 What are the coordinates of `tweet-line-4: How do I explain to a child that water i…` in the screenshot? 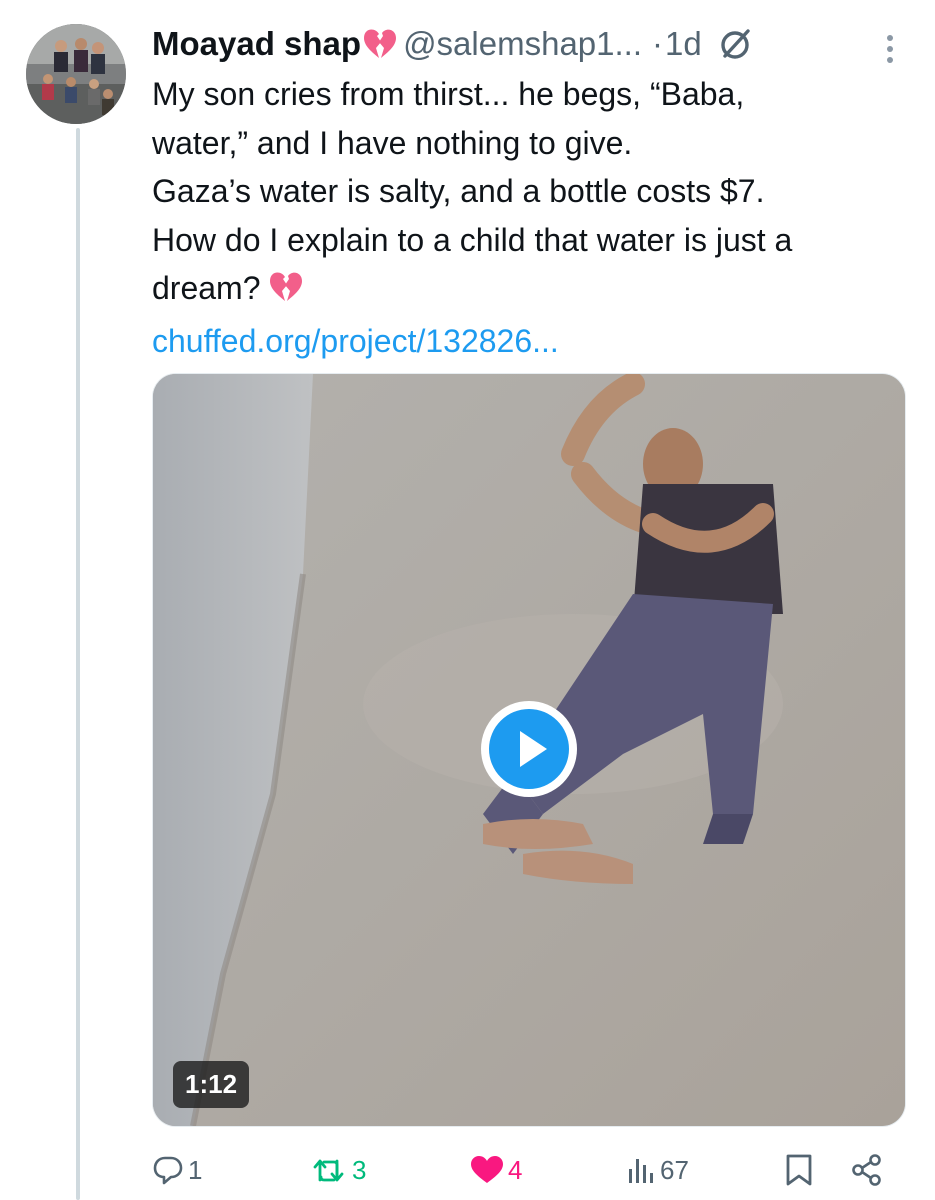 It's located at (472, 239).